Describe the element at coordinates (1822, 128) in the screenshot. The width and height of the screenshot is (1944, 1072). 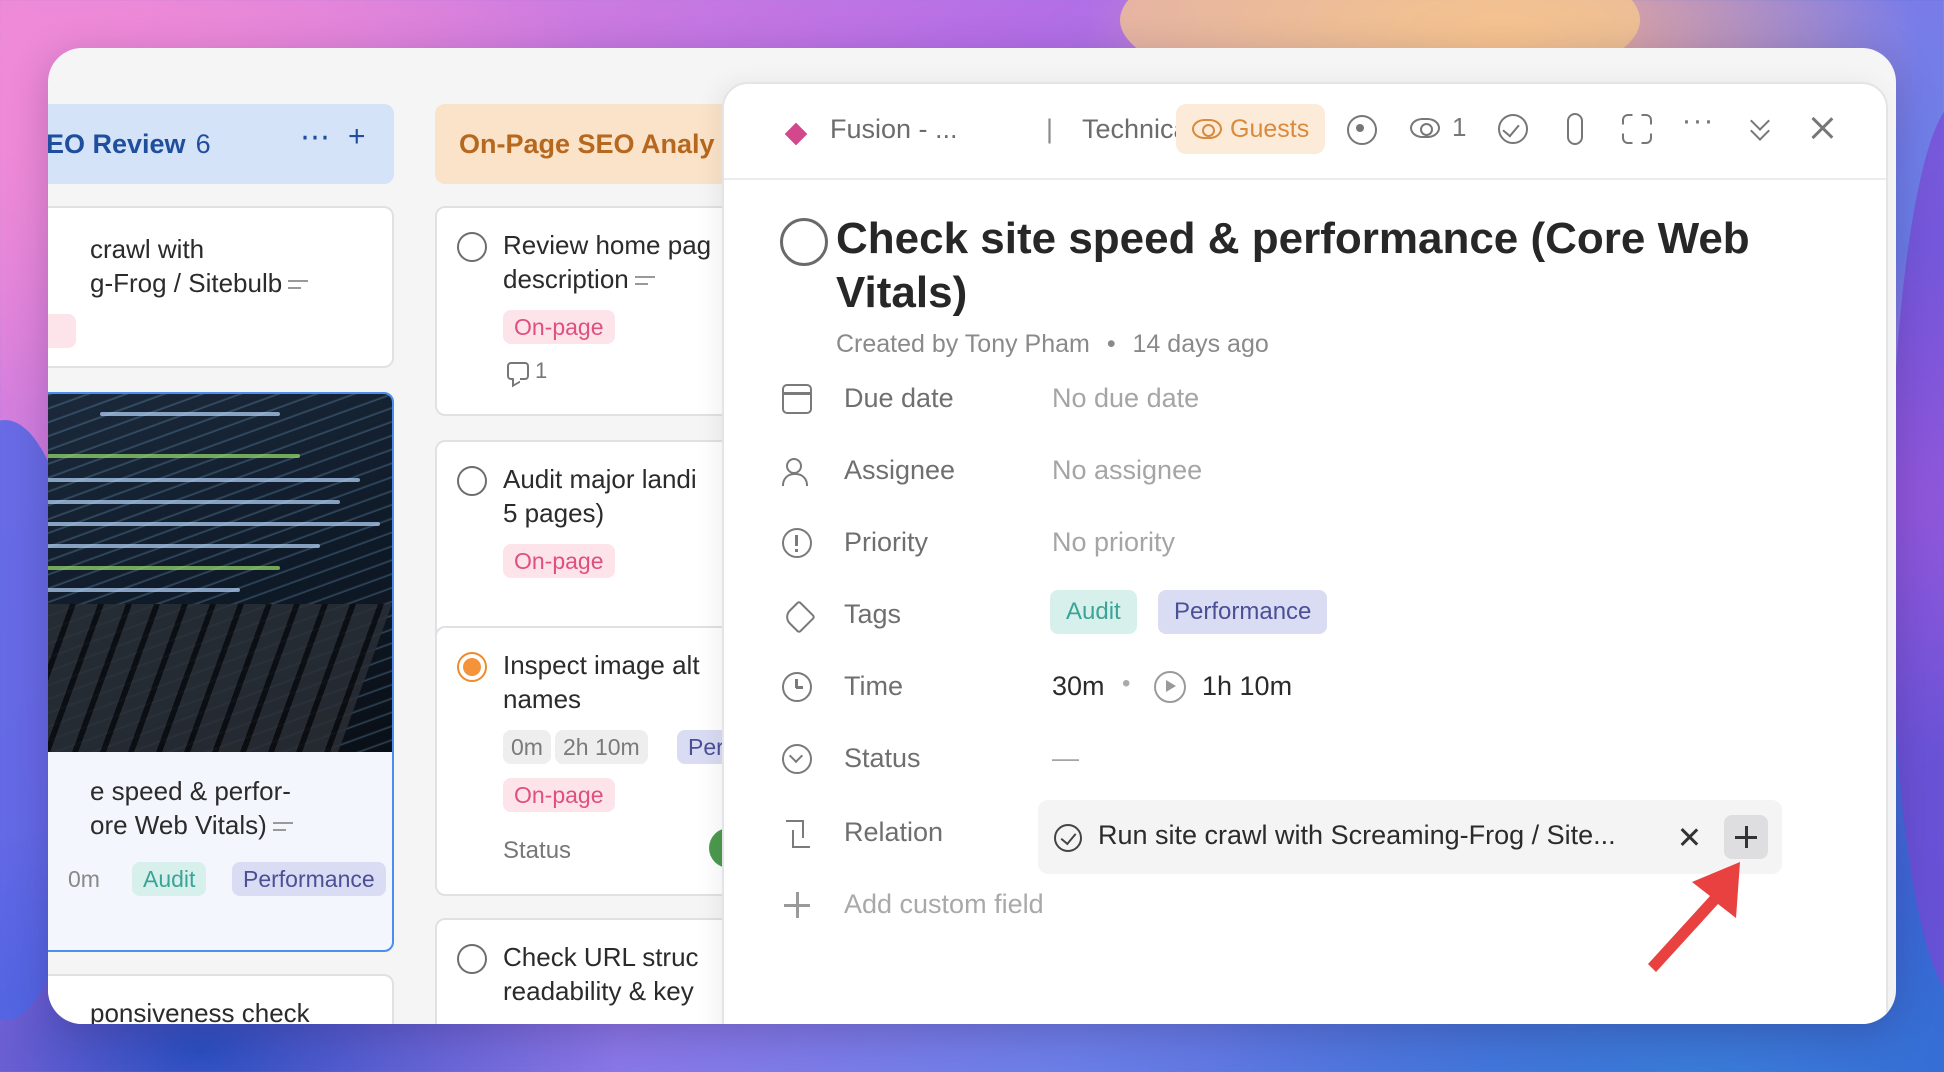
I see `close-icon` at that location.